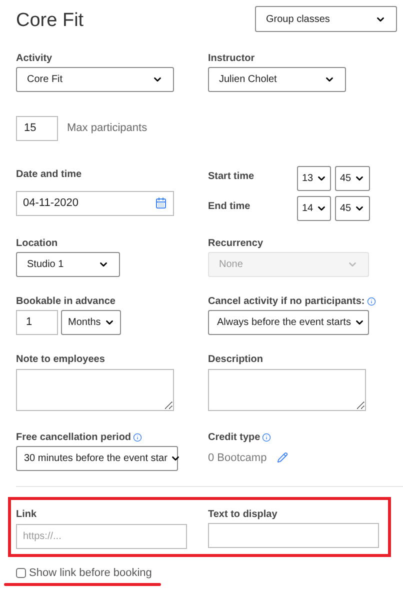 This screenshot has width=403, height=600. I want to click on field-label: Recurrency, so click(236, 243).